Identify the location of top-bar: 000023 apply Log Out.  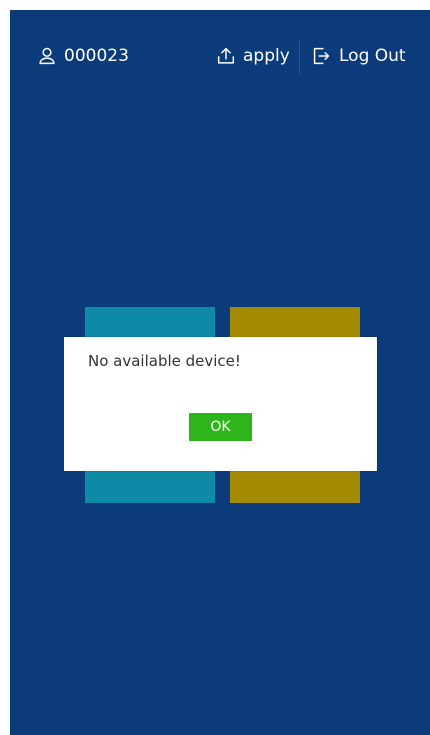
(220, 57).